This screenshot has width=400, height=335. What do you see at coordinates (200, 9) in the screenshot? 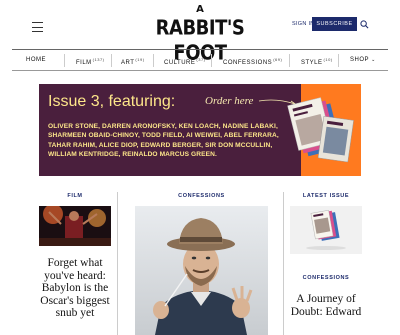
I see `logo-top-letter: A` at bounding box center [200, 9].